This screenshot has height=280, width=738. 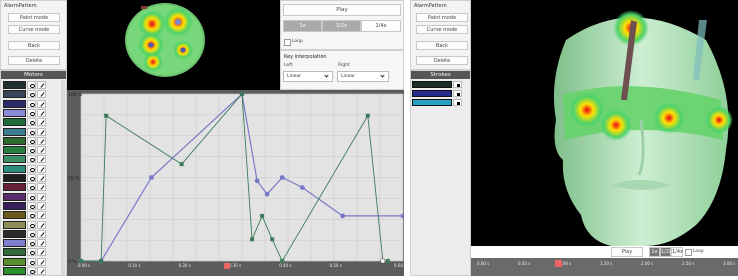 What do you see at coordinates (341, 26) in the screenshot?
I see `speed-half-button: 1/2x` at bounding box center [341, 26].